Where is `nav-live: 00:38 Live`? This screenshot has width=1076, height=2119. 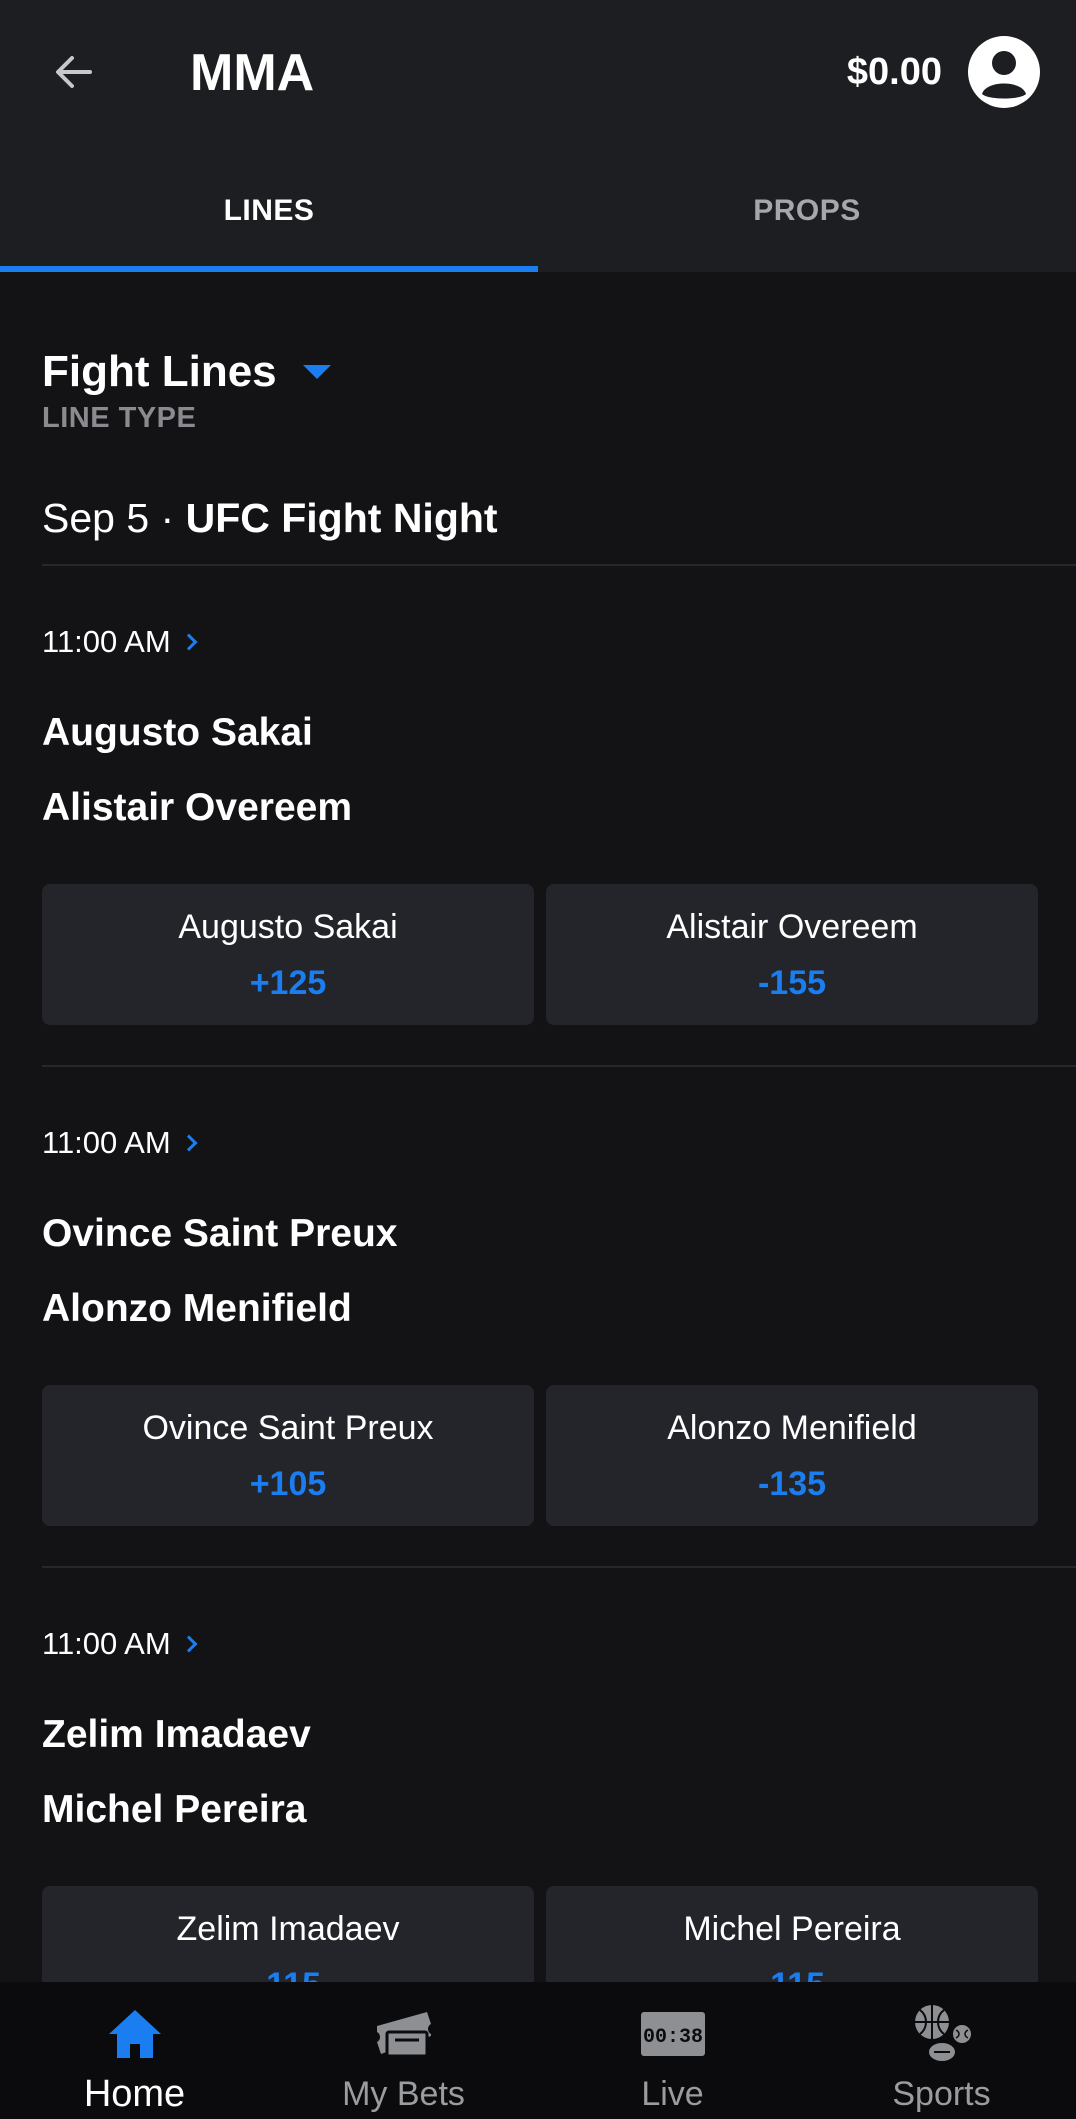 nav-live: 00:38 Live is located at coordinates (672, 2050).